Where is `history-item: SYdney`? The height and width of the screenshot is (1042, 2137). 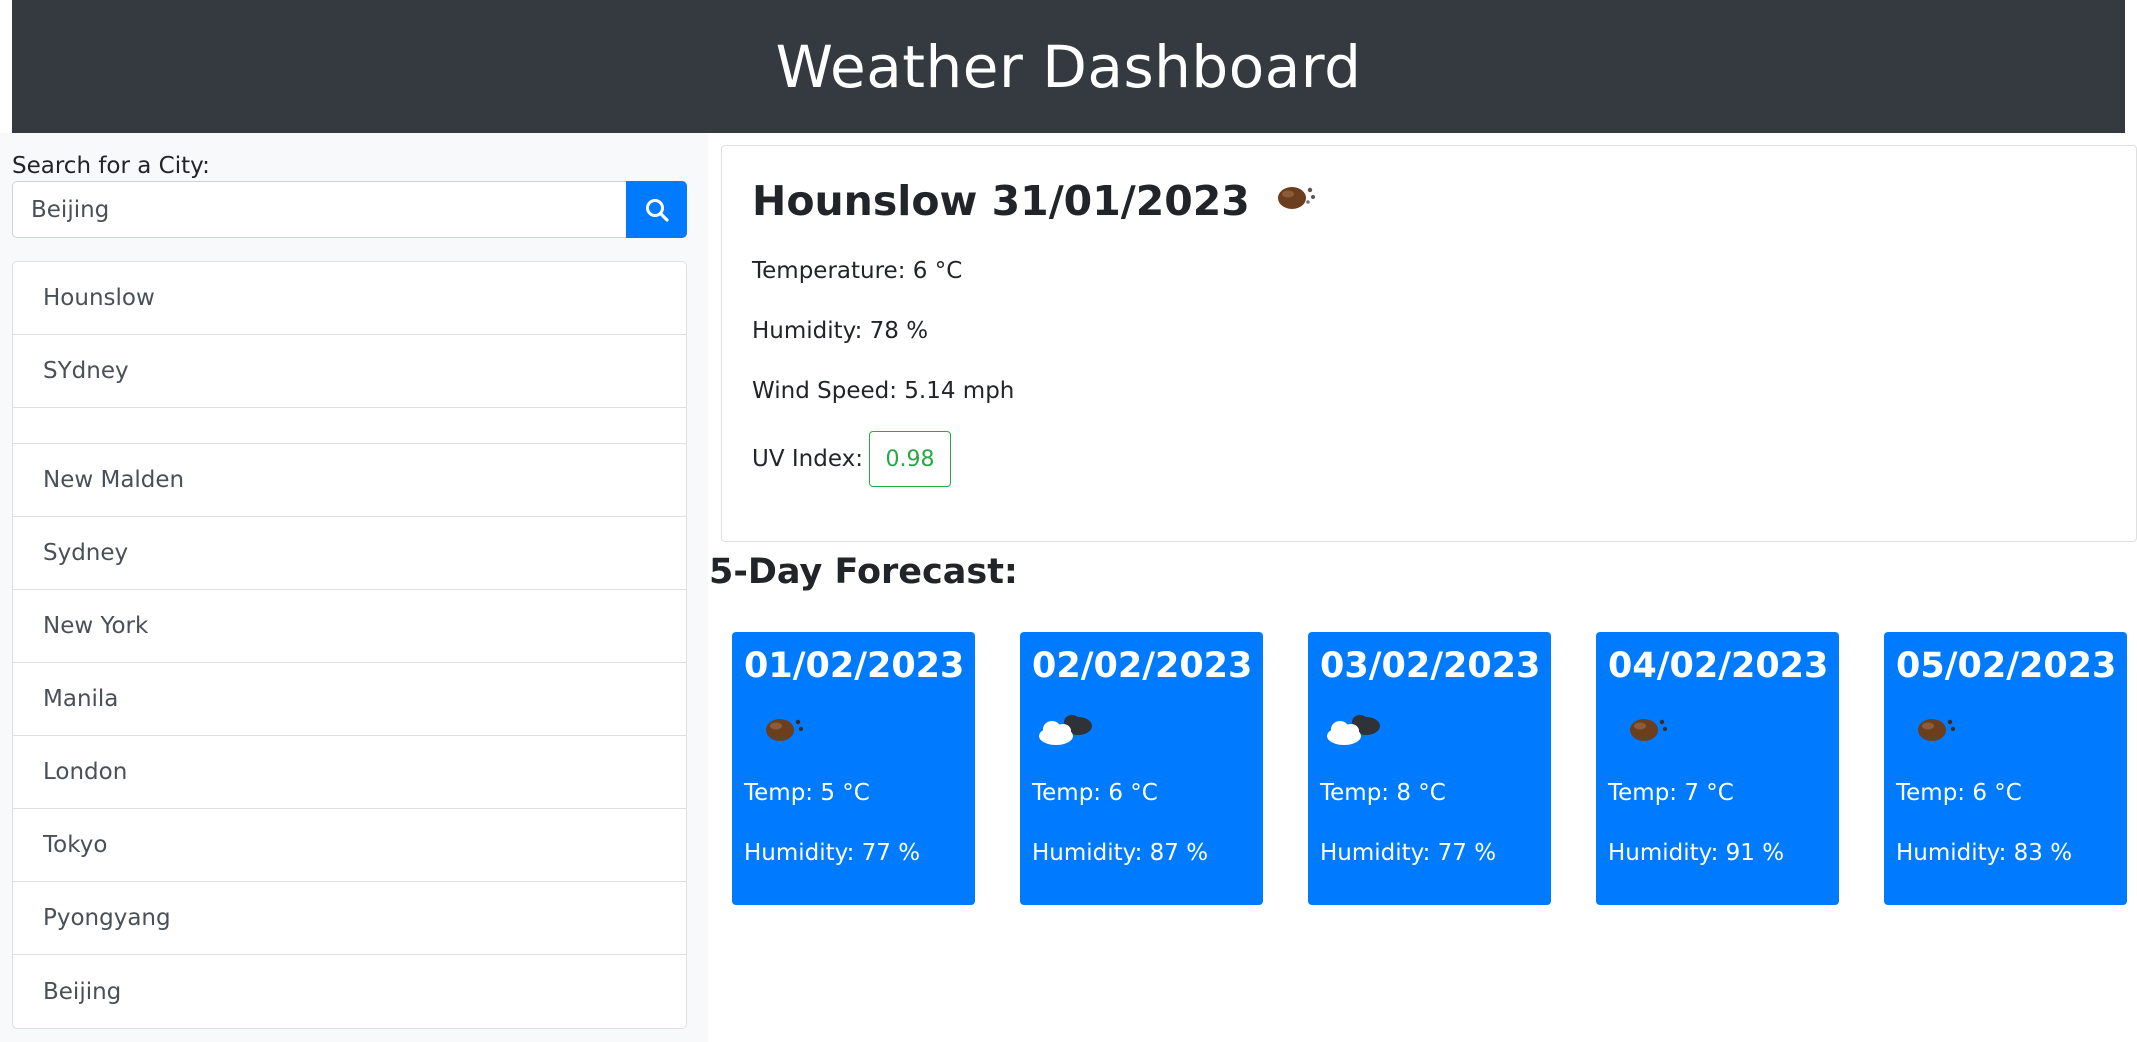
history-item: SYdney is located at coordinates (349, 371).